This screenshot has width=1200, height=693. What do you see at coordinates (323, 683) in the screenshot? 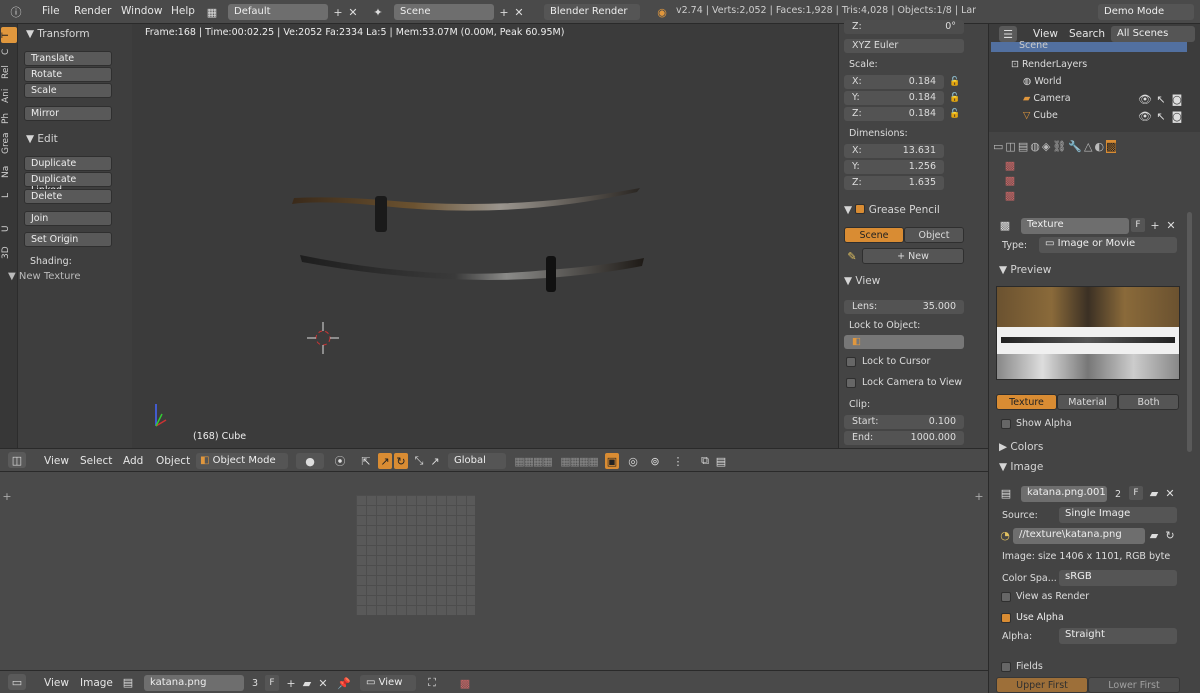
I see `unlink-icon: ✕` at bounding box center [323, 683].